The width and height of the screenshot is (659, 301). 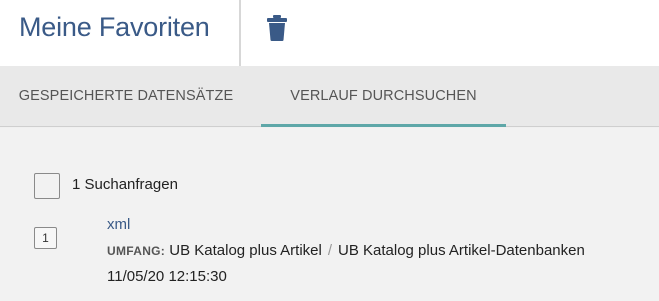 What do you see at coordinates (136, 251) in the screenshot?
I see `scope-label: UMFANG:` at bounding box center [136, 251].